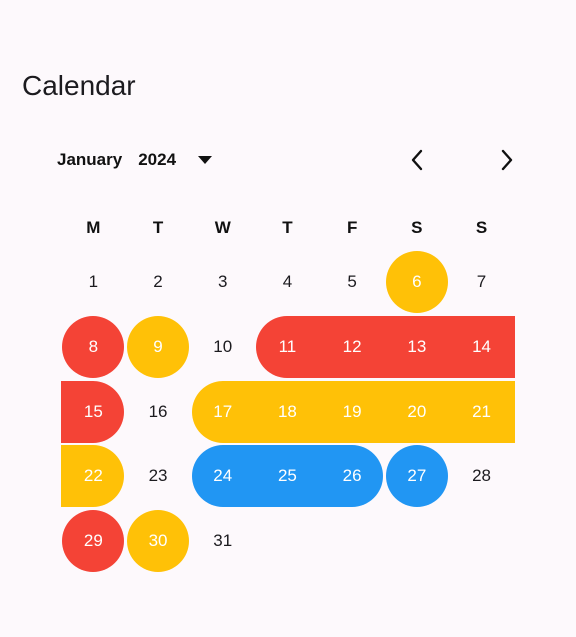  I want to click on calendar-header: January 2024, so click(292, 160).